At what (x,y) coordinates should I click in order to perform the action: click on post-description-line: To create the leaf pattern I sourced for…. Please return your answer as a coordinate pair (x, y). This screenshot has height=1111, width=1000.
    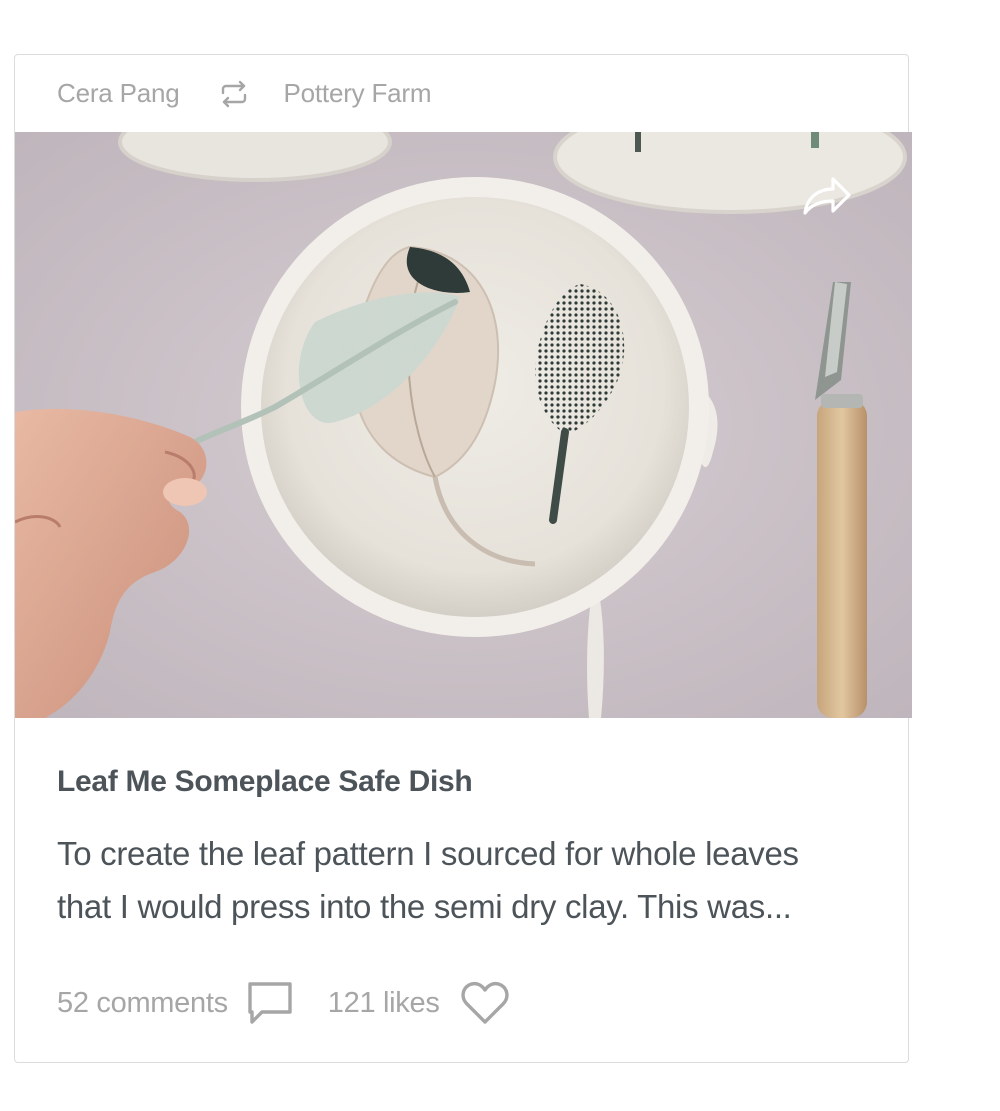
    Looking at the image, I should click on (428, 853).